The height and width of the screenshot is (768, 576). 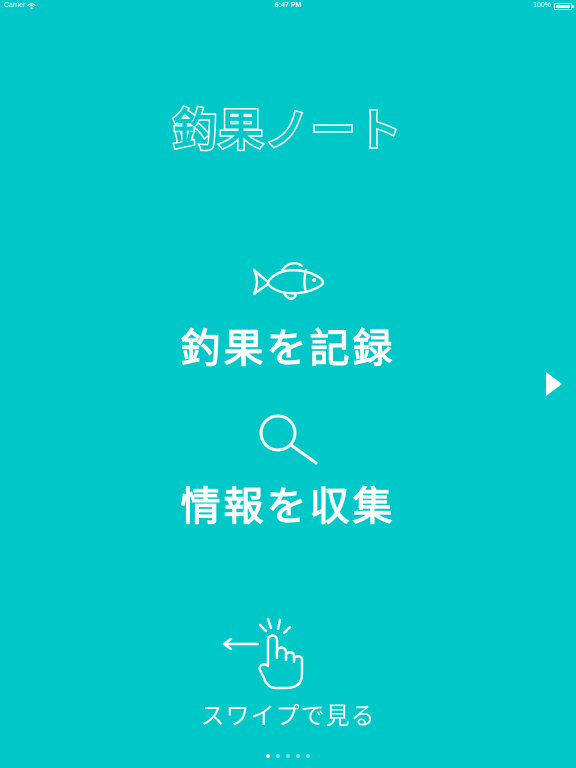 What do you see at coordinates (288, 439) in the screenshot?
I see `magnifier-icon` at bounding box center [288, 439].